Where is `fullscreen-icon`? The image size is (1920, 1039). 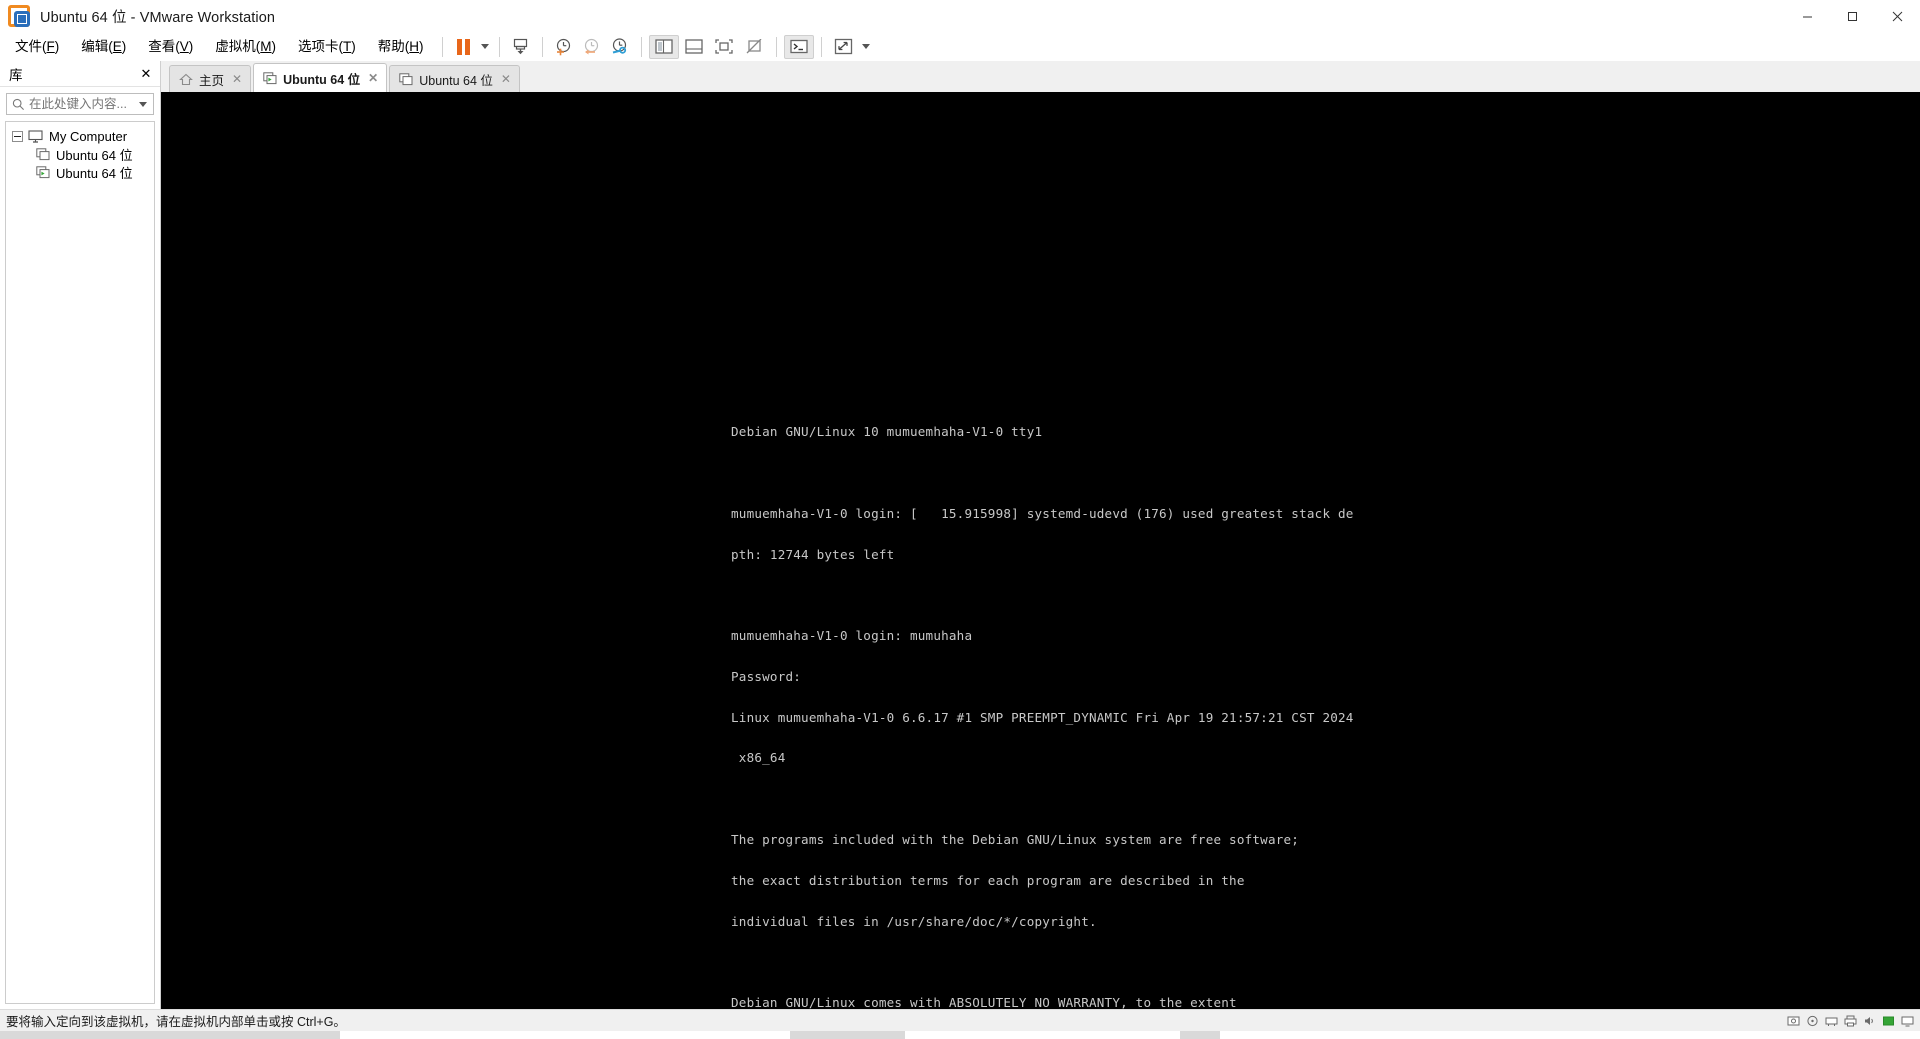
fullscreen-icon is located at coordinates (843, 46).